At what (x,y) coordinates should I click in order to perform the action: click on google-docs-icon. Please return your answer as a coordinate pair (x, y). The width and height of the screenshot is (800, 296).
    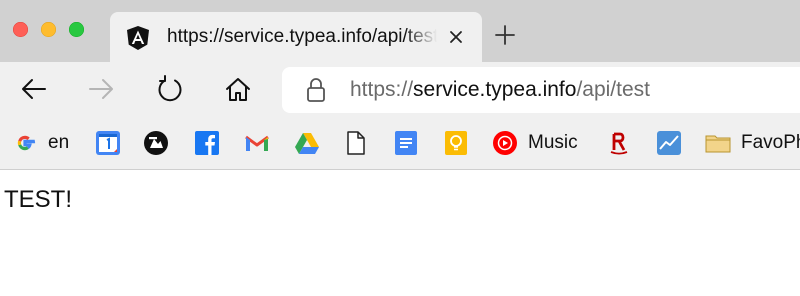
    Looking at the image, I should click on (406, 143).